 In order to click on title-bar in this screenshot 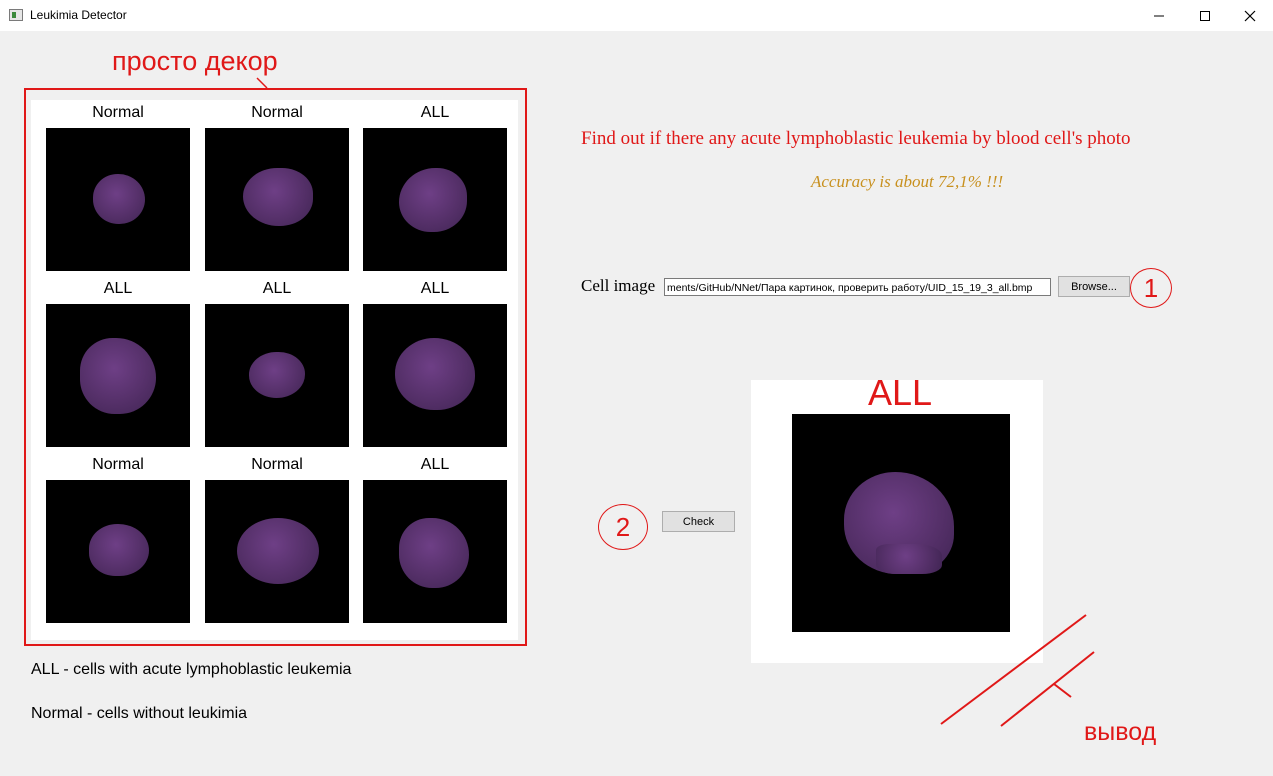, I will do `click(636, 15)`.